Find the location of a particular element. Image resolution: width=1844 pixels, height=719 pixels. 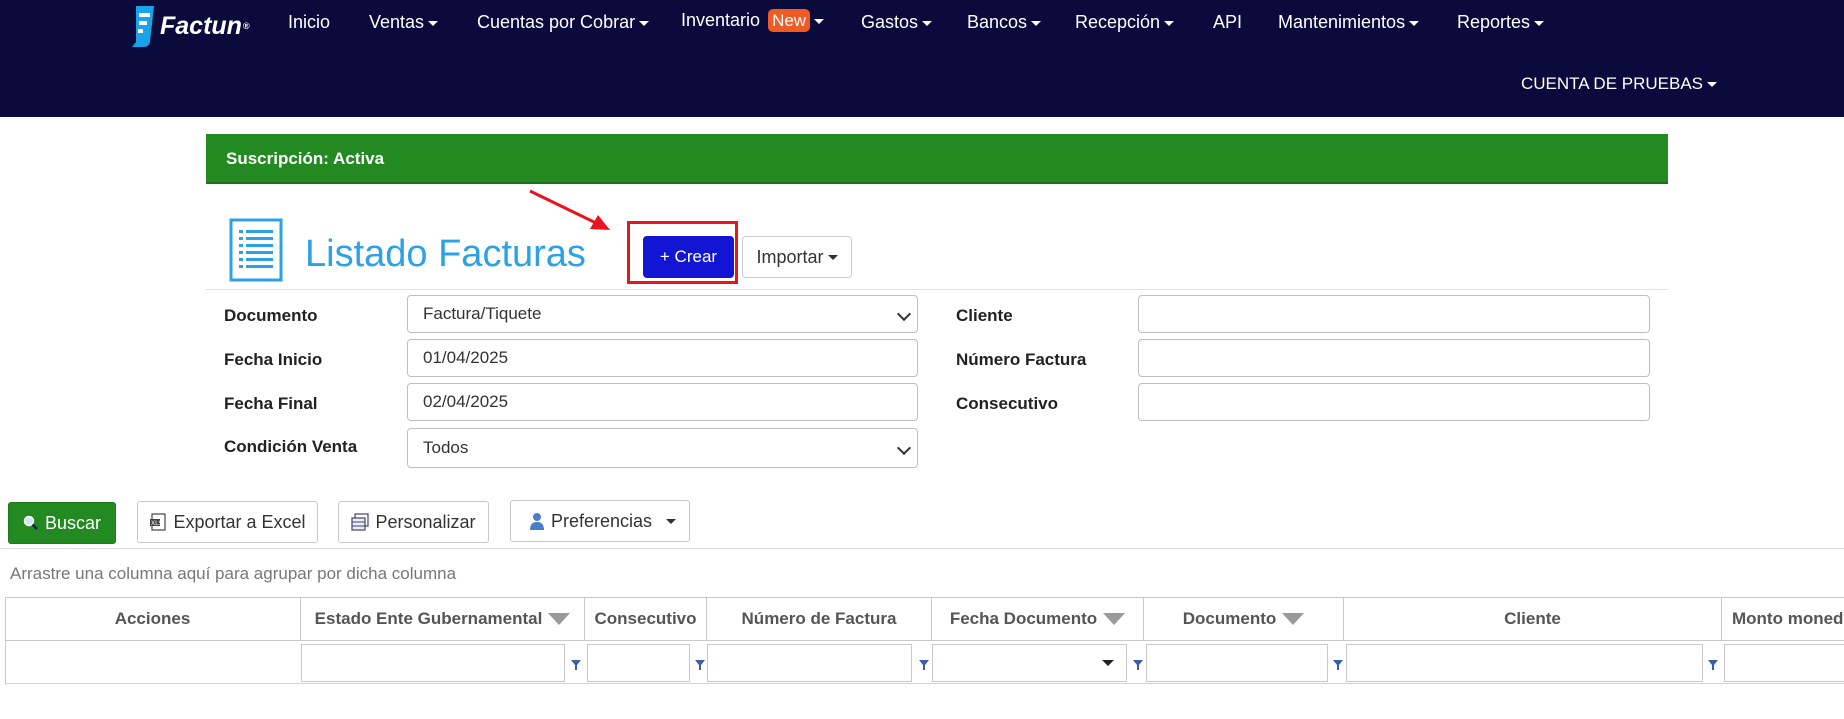

brand-trademark: ® is located at coordinates (246, 26).